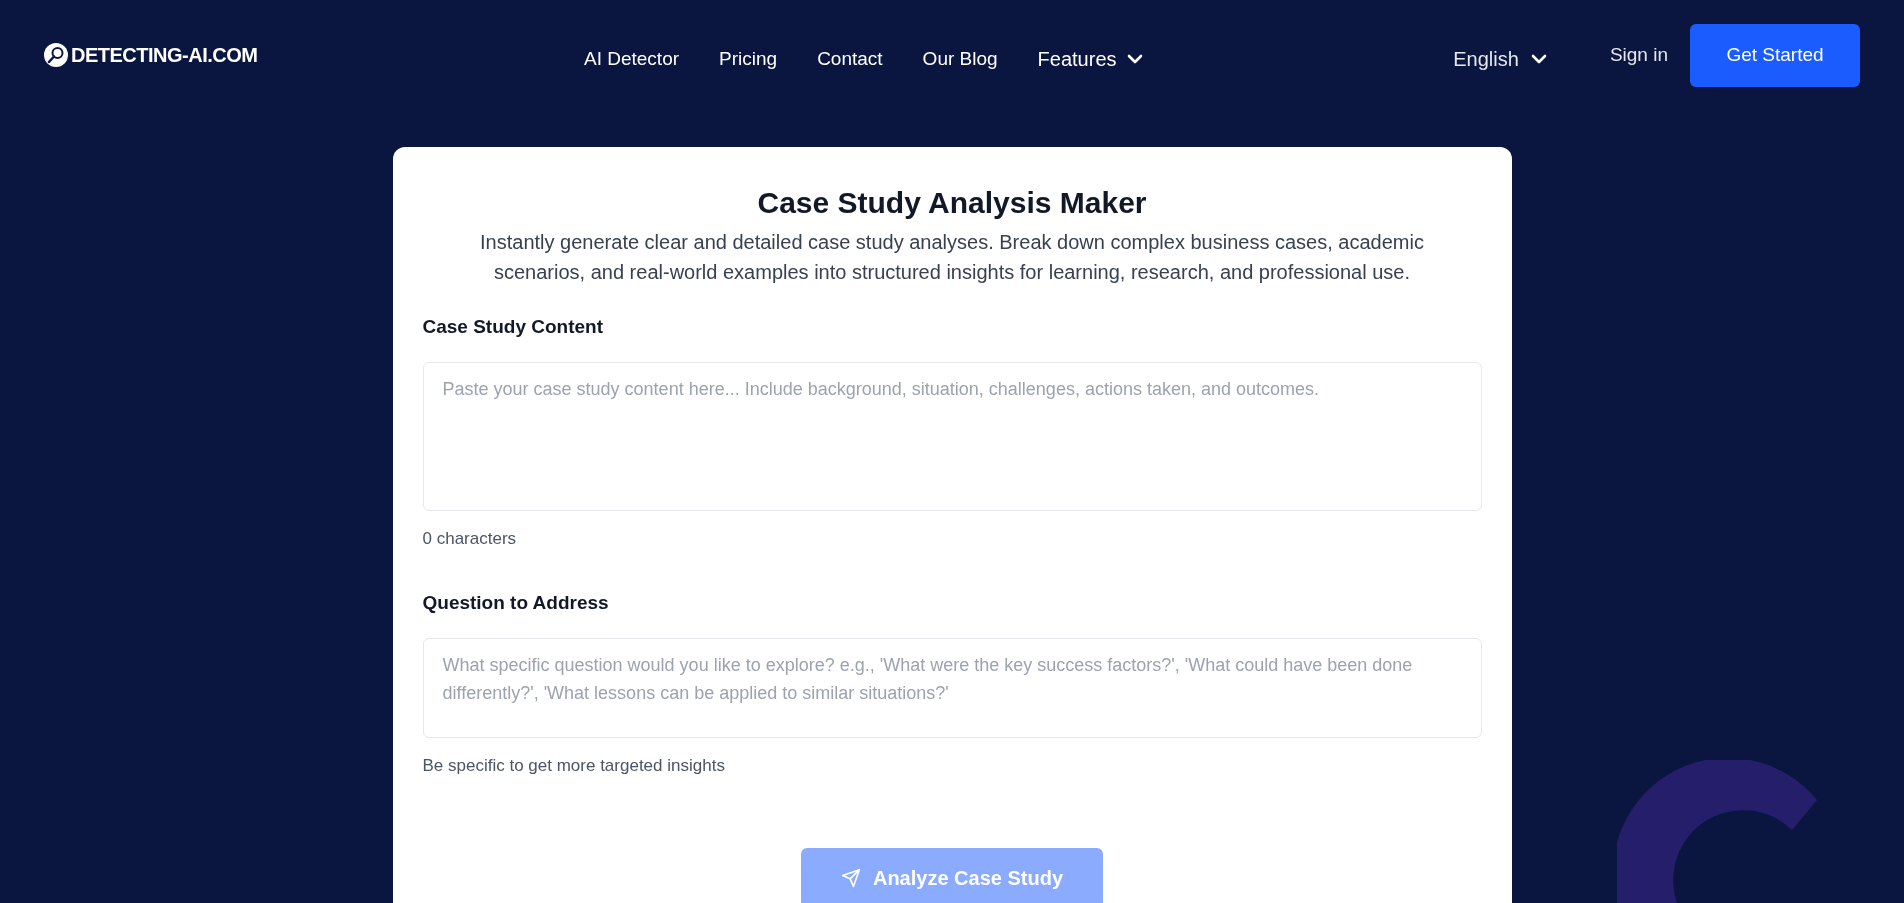 The width and height of the screenshot is (1904, 903). I want to click on magnifier-logo-icon, so click(56, 55).